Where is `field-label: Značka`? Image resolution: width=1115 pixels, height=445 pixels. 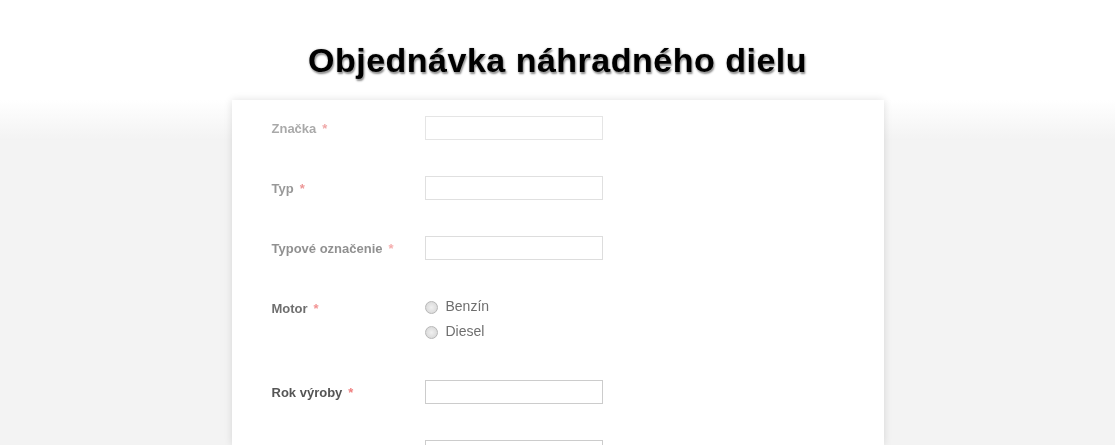 field-label: Značka is located at coordinates (294, 128).